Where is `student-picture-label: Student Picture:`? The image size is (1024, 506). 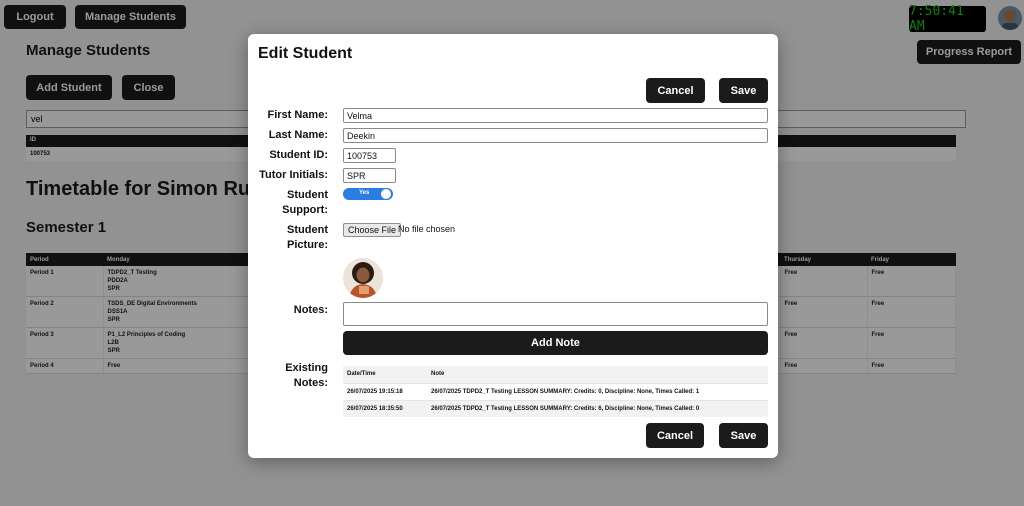
student-picture-label: Student Picture: is located at coordinates (307, 237).